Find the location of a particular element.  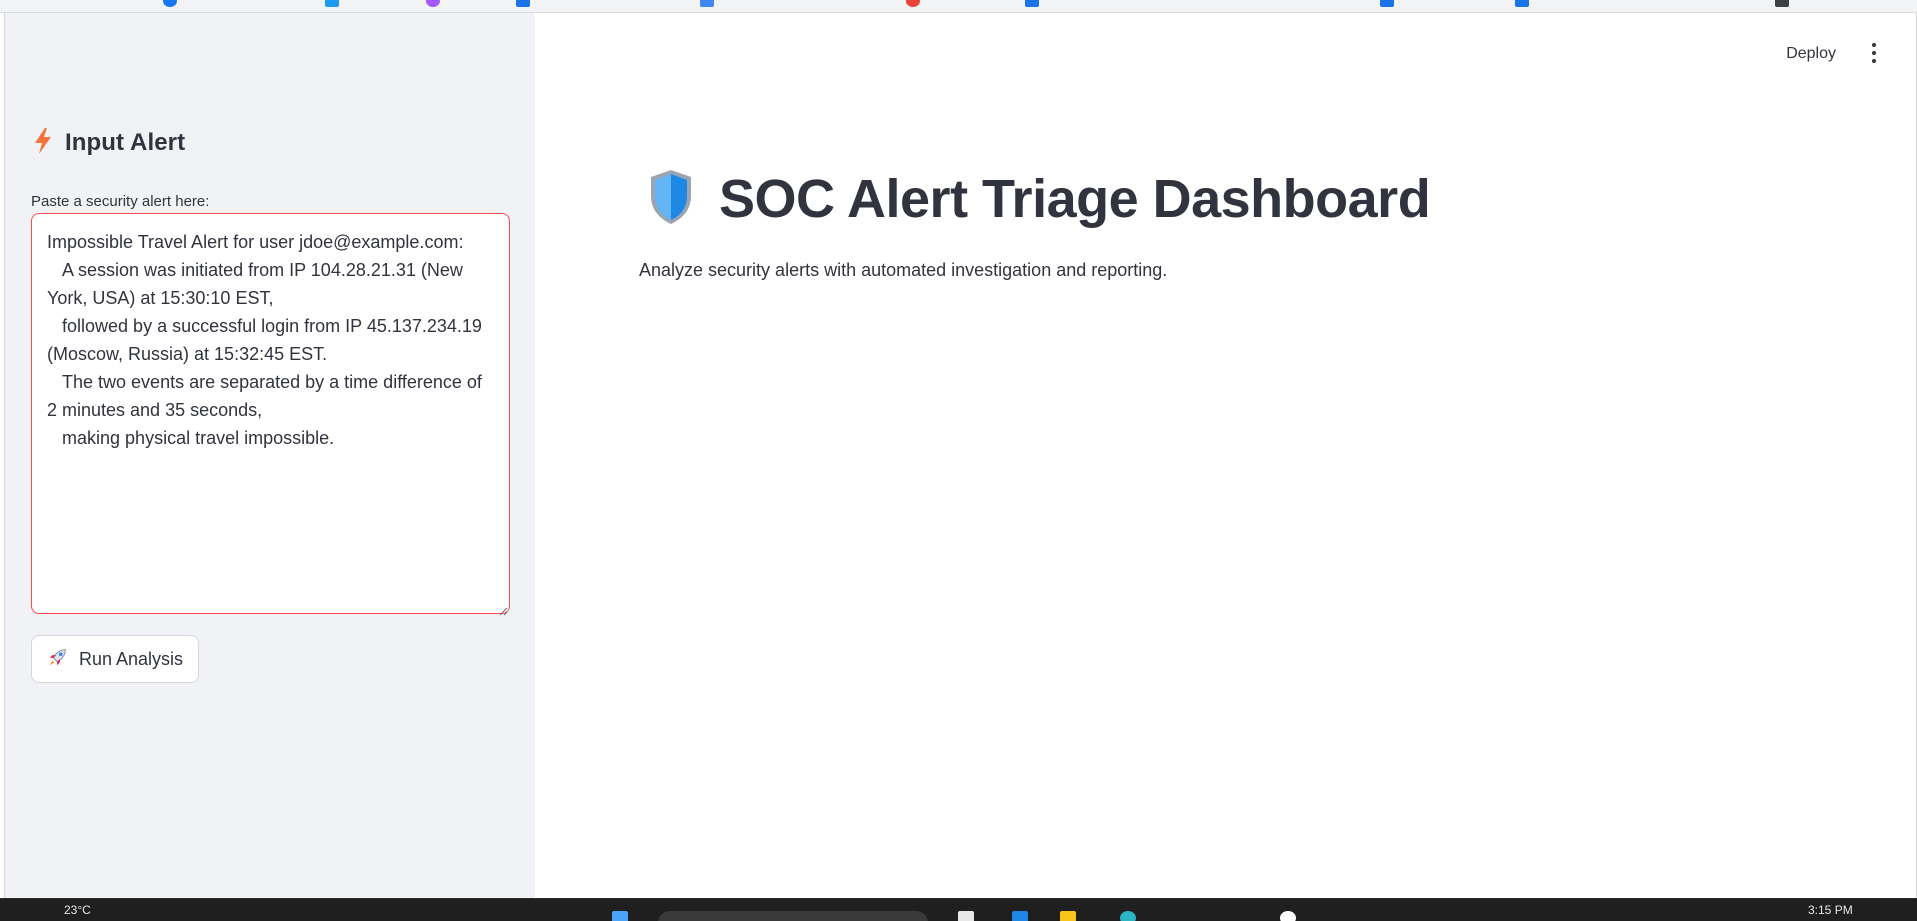

weather-widget: 23°C is located at coordinates (77, 910).